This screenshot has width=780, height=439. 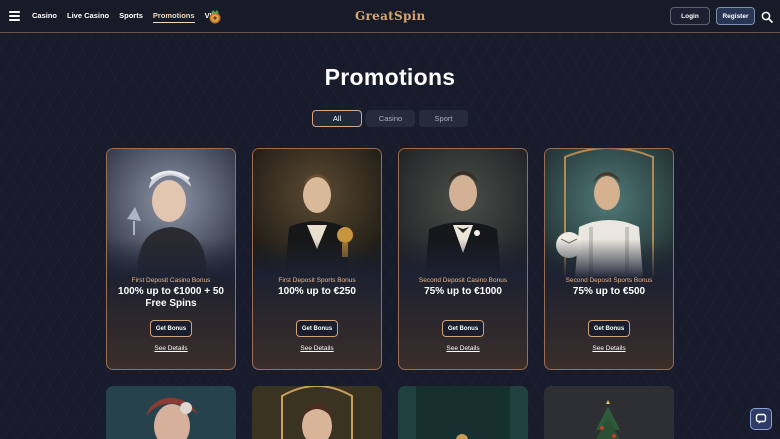 I want to click on main-nav: Casino Live Casino Sports Promotions VIP, so click(x=124, y=17).